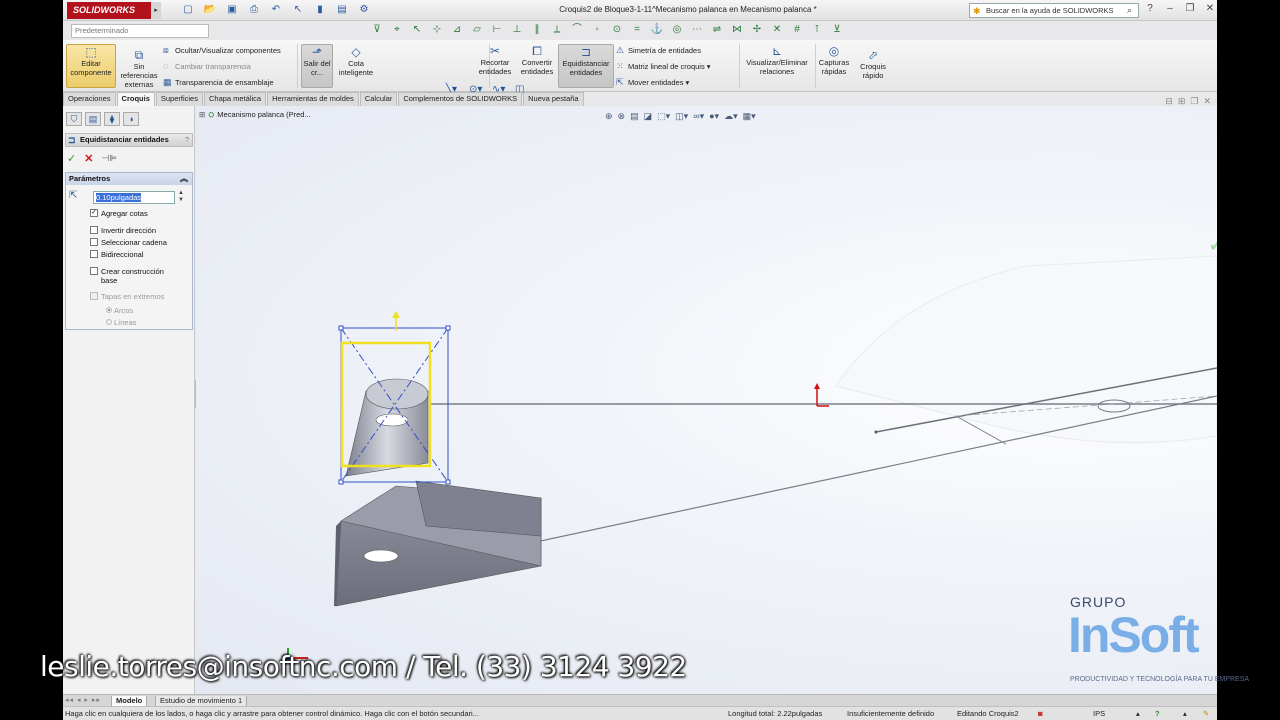  I want to click on display-delete-relations-button: ⊾ Visualizar/Eliminar relaciones, so click(777, 66).